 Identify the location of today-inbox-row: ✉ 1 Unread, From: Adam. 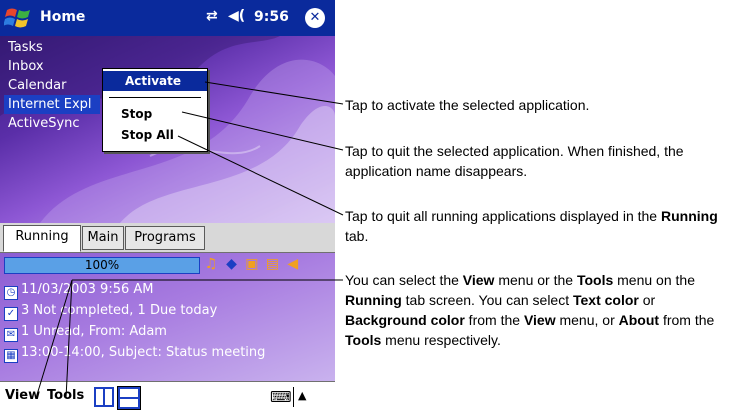
(85, 332).